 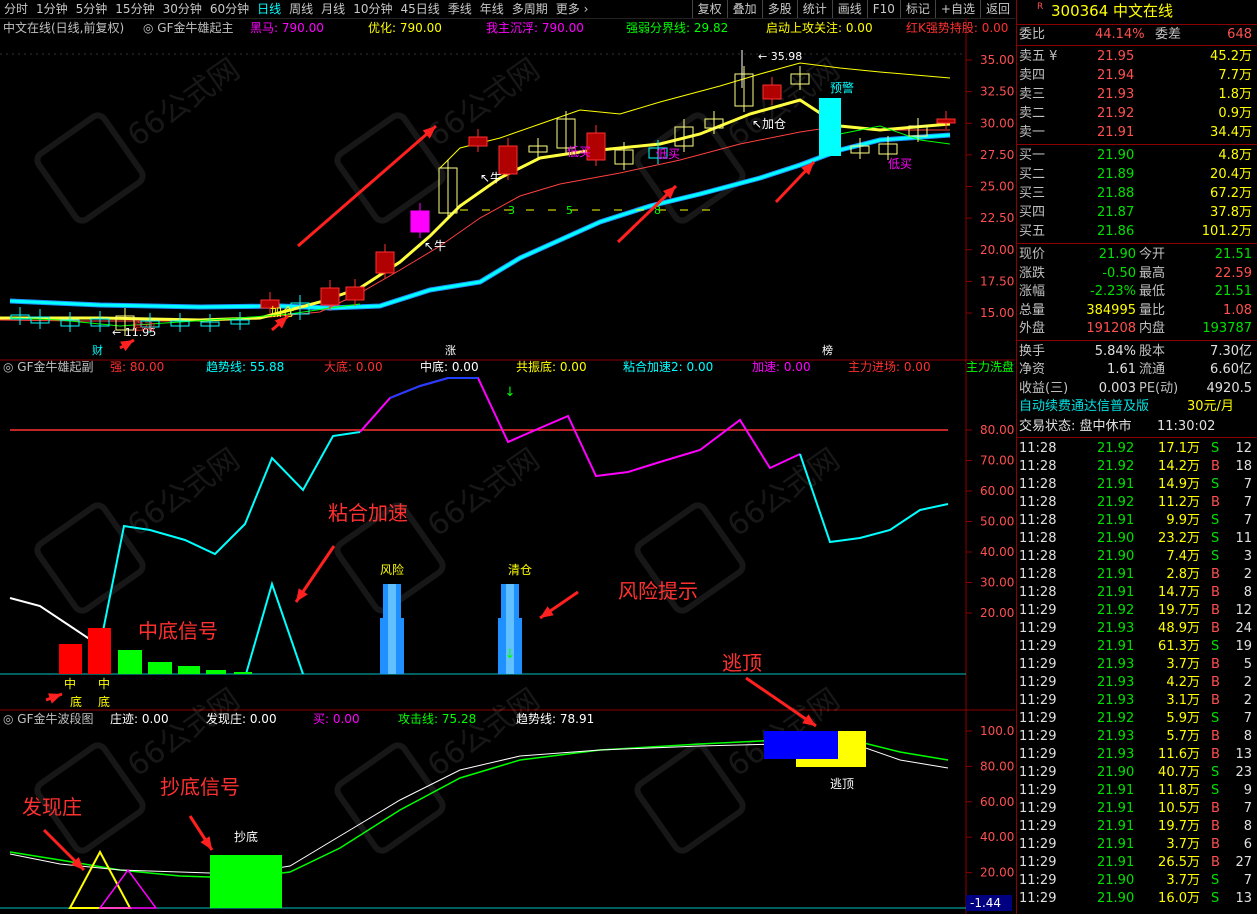 What do you see at coordinates (52, 9) in the screenshot?
I see `period-tab-1: 1分钟` at bounding box center [52, 9].